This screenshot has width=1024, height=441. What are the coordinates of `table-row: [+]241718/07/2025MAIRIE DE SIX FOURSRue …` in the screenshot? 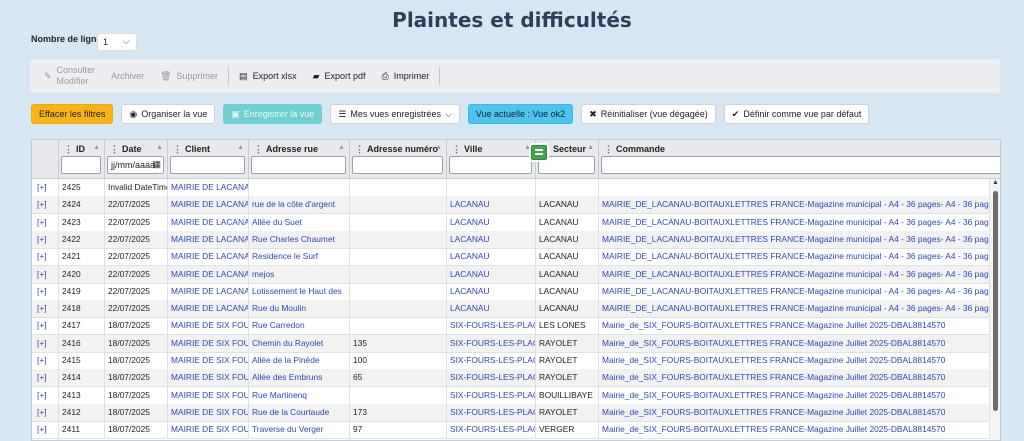 It's located at (511, 326).